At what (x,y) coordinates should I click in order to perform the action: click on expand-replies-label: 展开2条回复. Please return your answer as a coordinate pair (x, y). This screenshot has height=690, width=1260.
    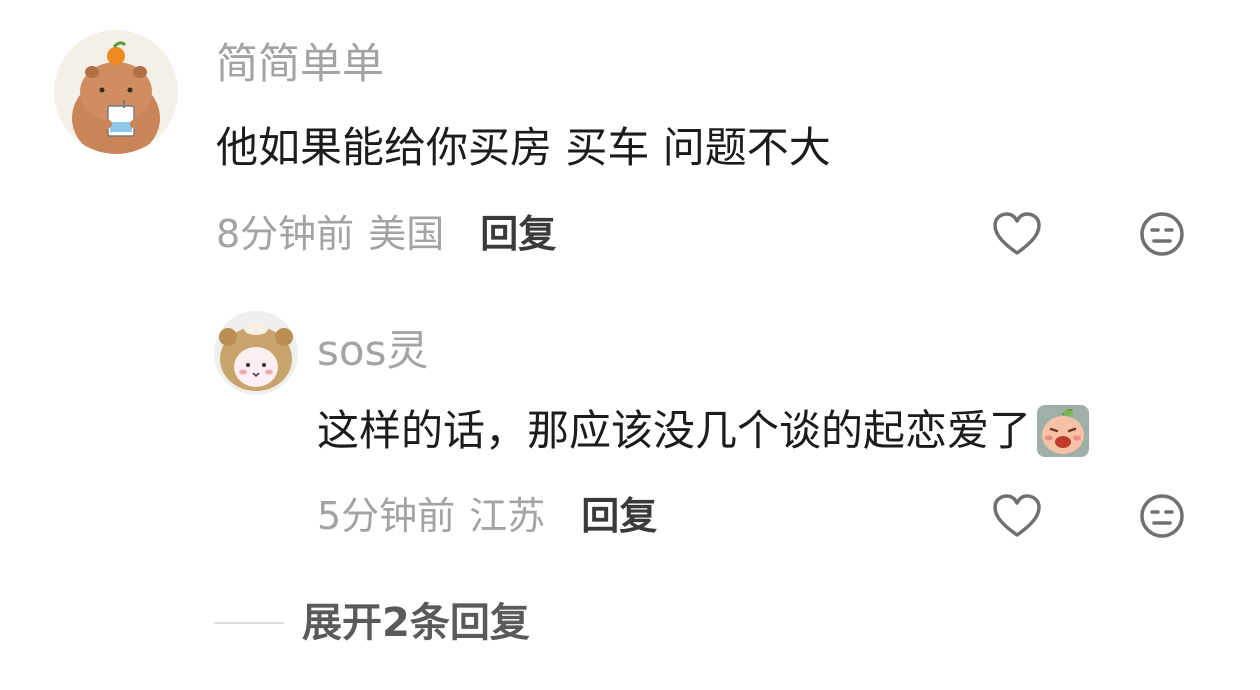
    Looking at the image, I should click on (416, 623).